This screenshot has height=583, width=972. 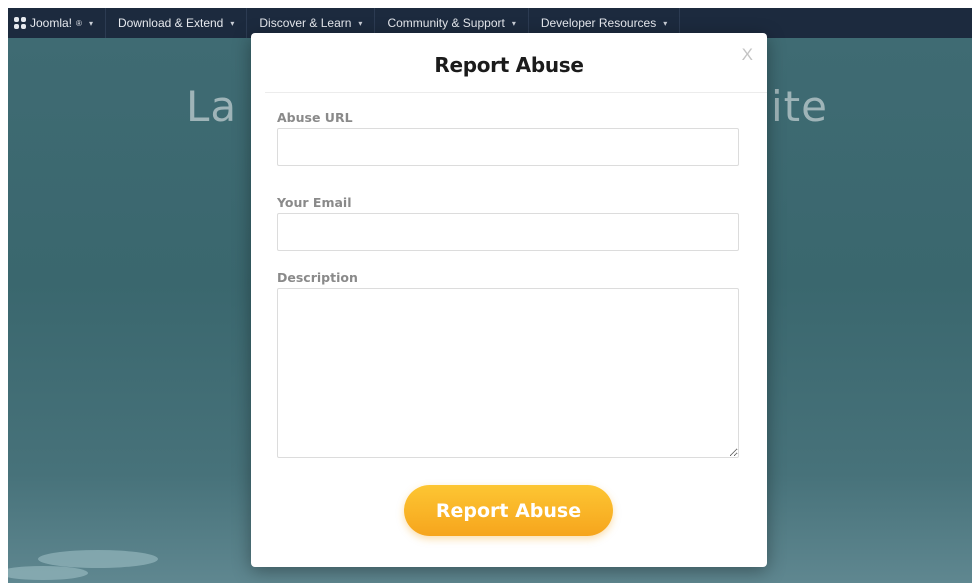 I want to click on hero-title-left: La, so click(x=212, y=106).